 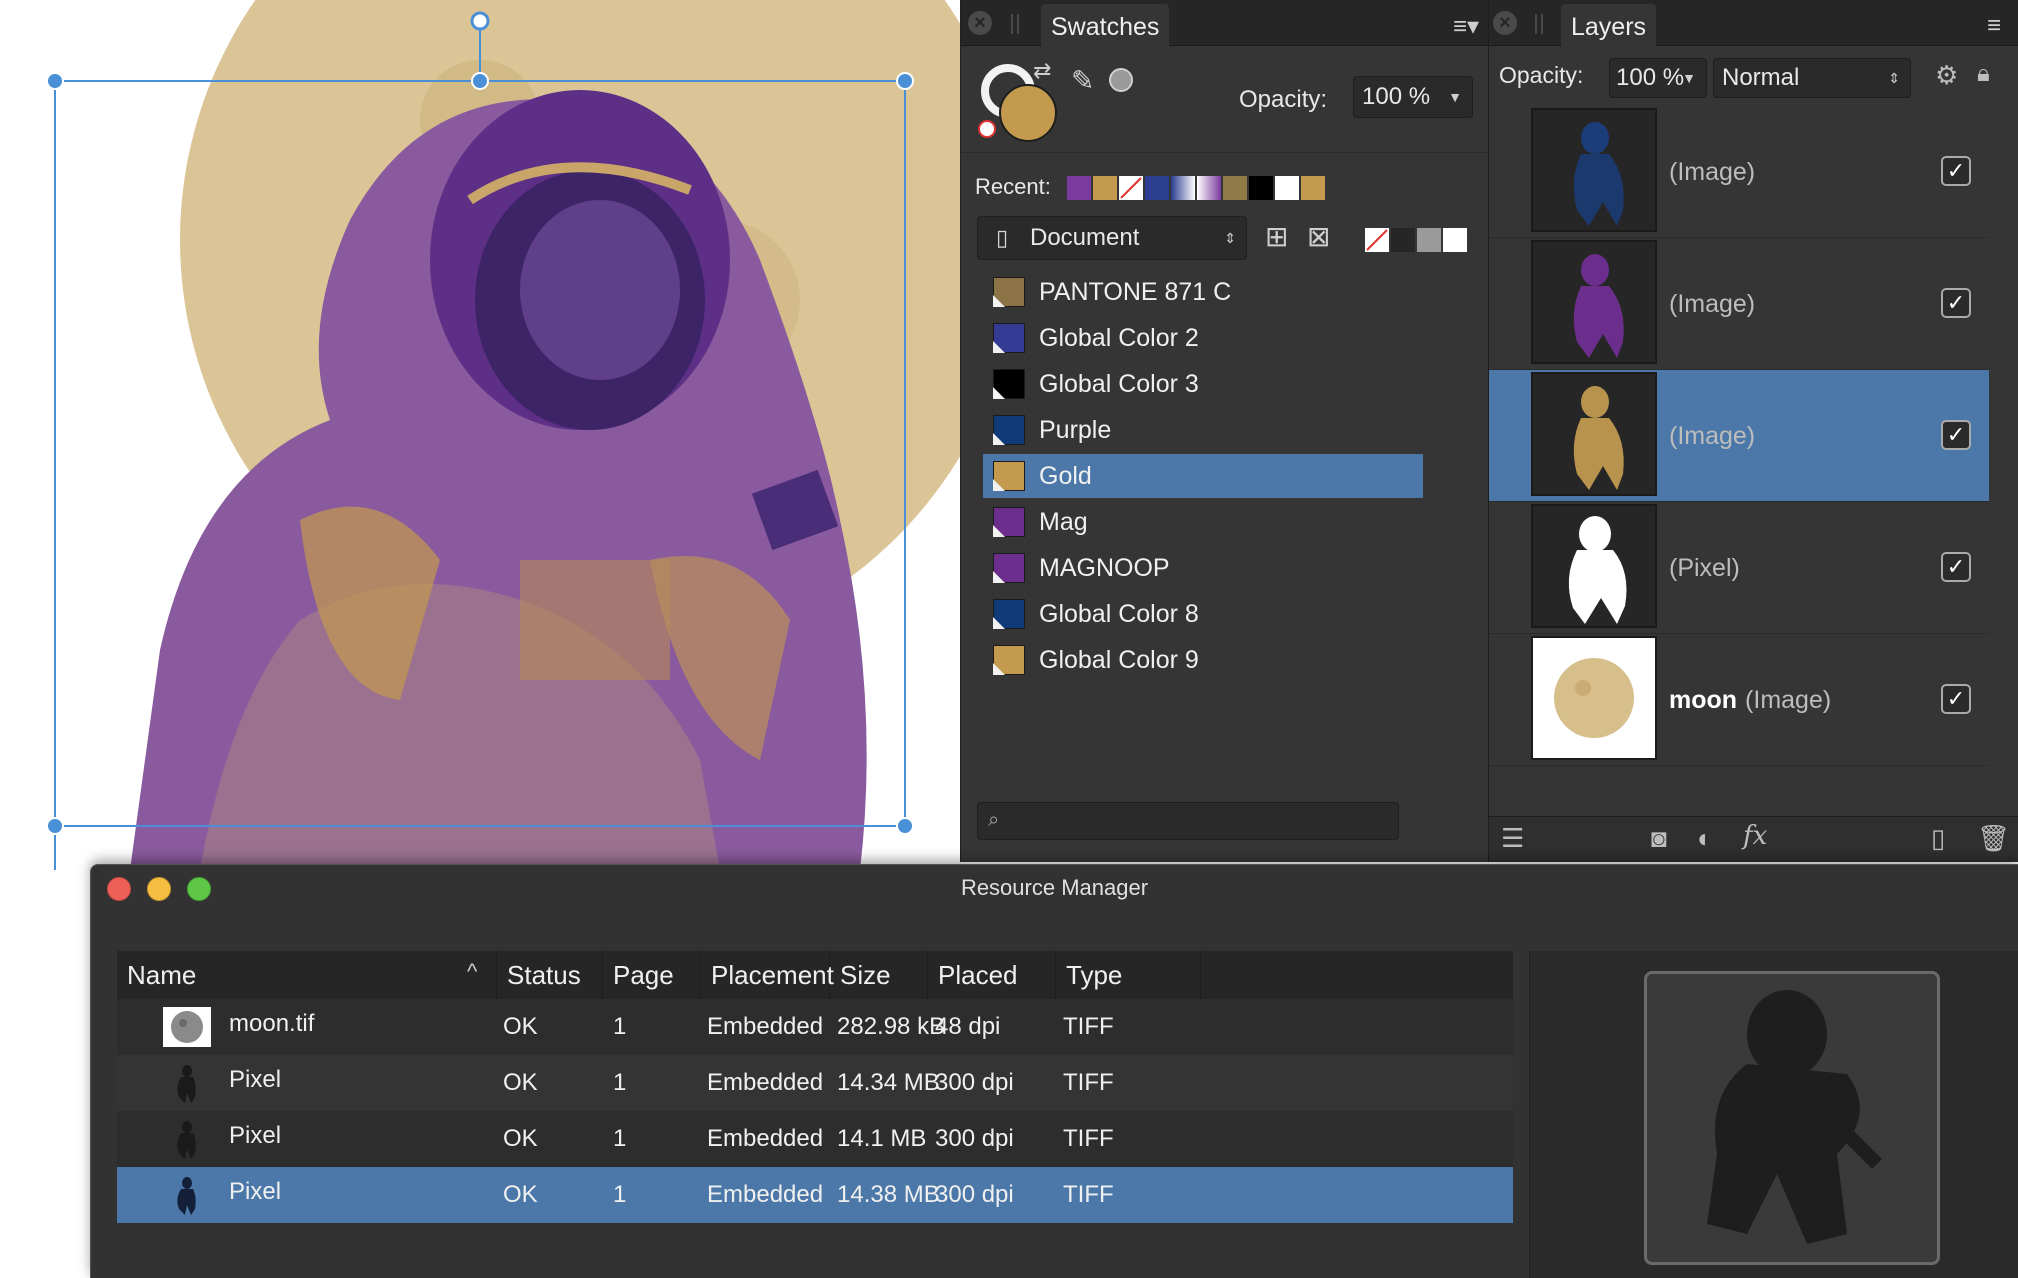 What do you see at coordinates (1203, 384) in the screenshot?
I see `swatch-item: Global Color 3` at bounding box center [1203, 384].